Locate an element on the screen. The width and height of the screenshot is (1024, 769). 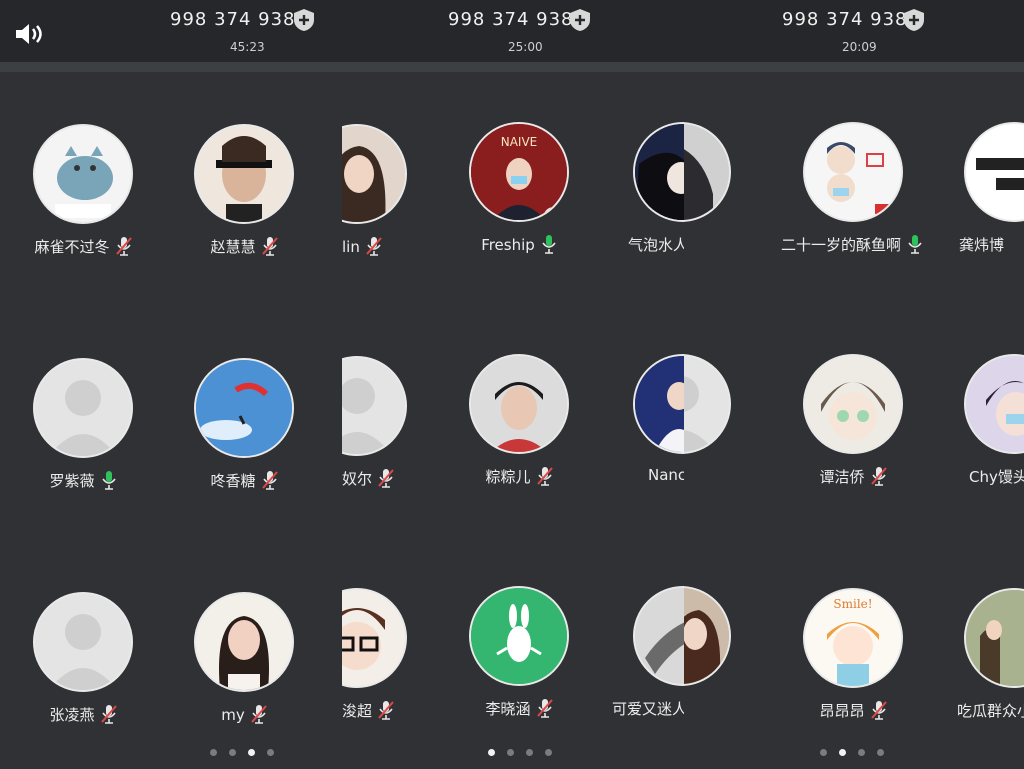
participant-tile: Chy馒头 is located at coordinates (976, 429).